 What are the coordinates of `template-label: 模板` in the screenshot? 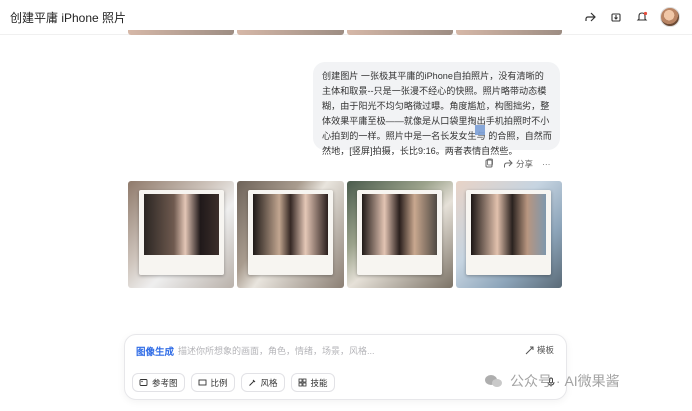 It's located at (545, 350).